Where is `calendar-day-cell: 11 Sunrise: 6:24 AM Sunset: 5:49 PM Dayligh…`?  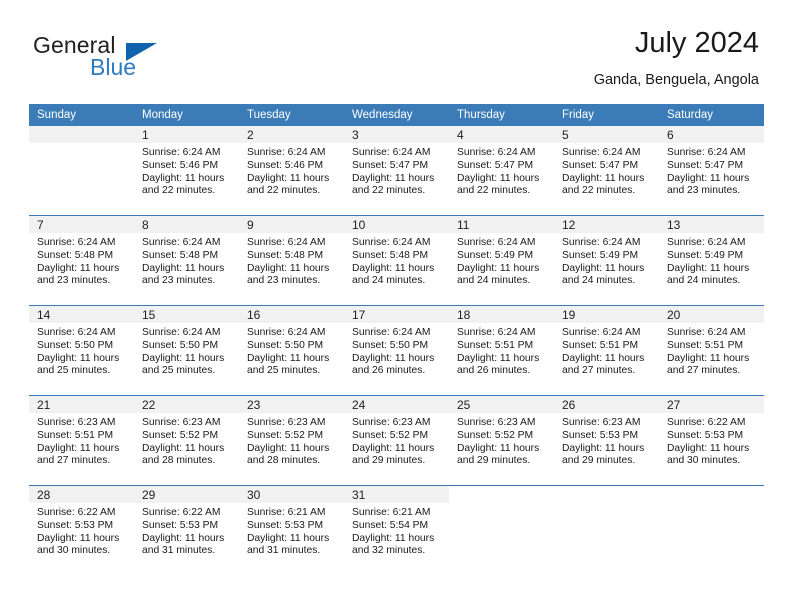
calendar-day-cell: 11 Sunrise: 6:24 AM Sunset: 5:49 PM Dayligh… is located at coordinates (501, 260).